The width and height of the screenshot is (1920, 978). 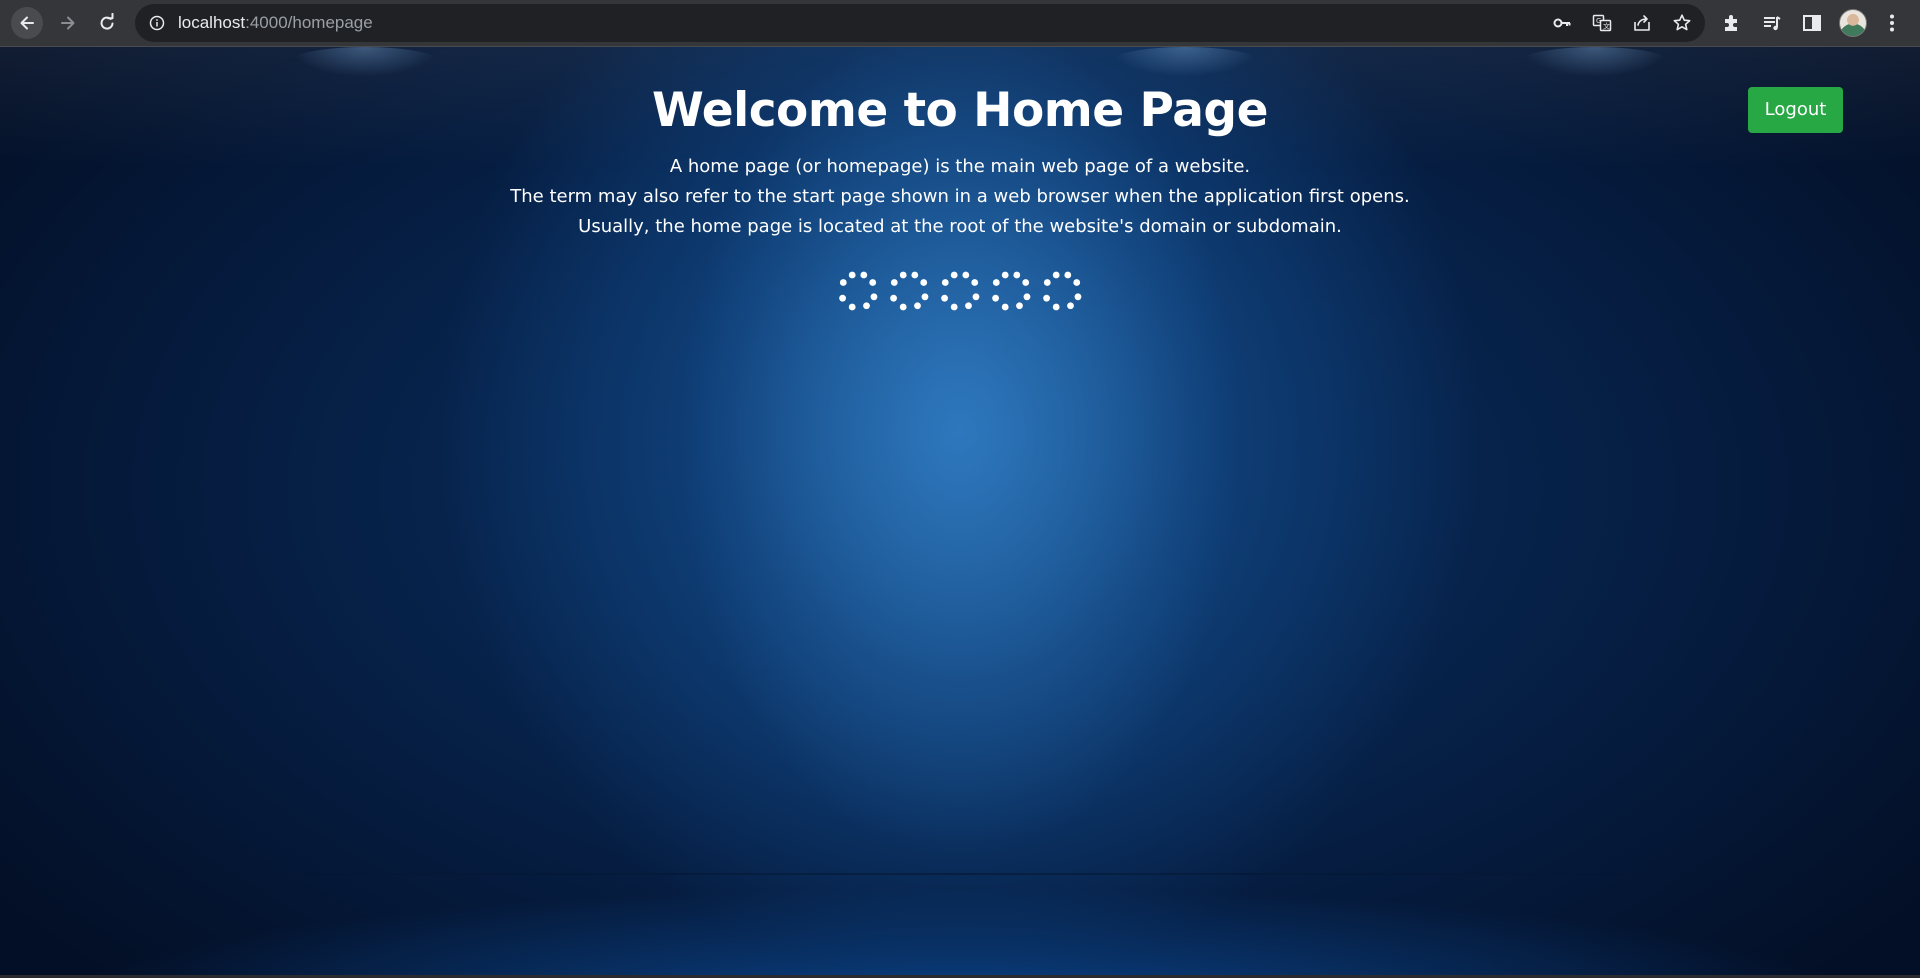 I want to click on extensions-icon, so click(x=1732, y=23).